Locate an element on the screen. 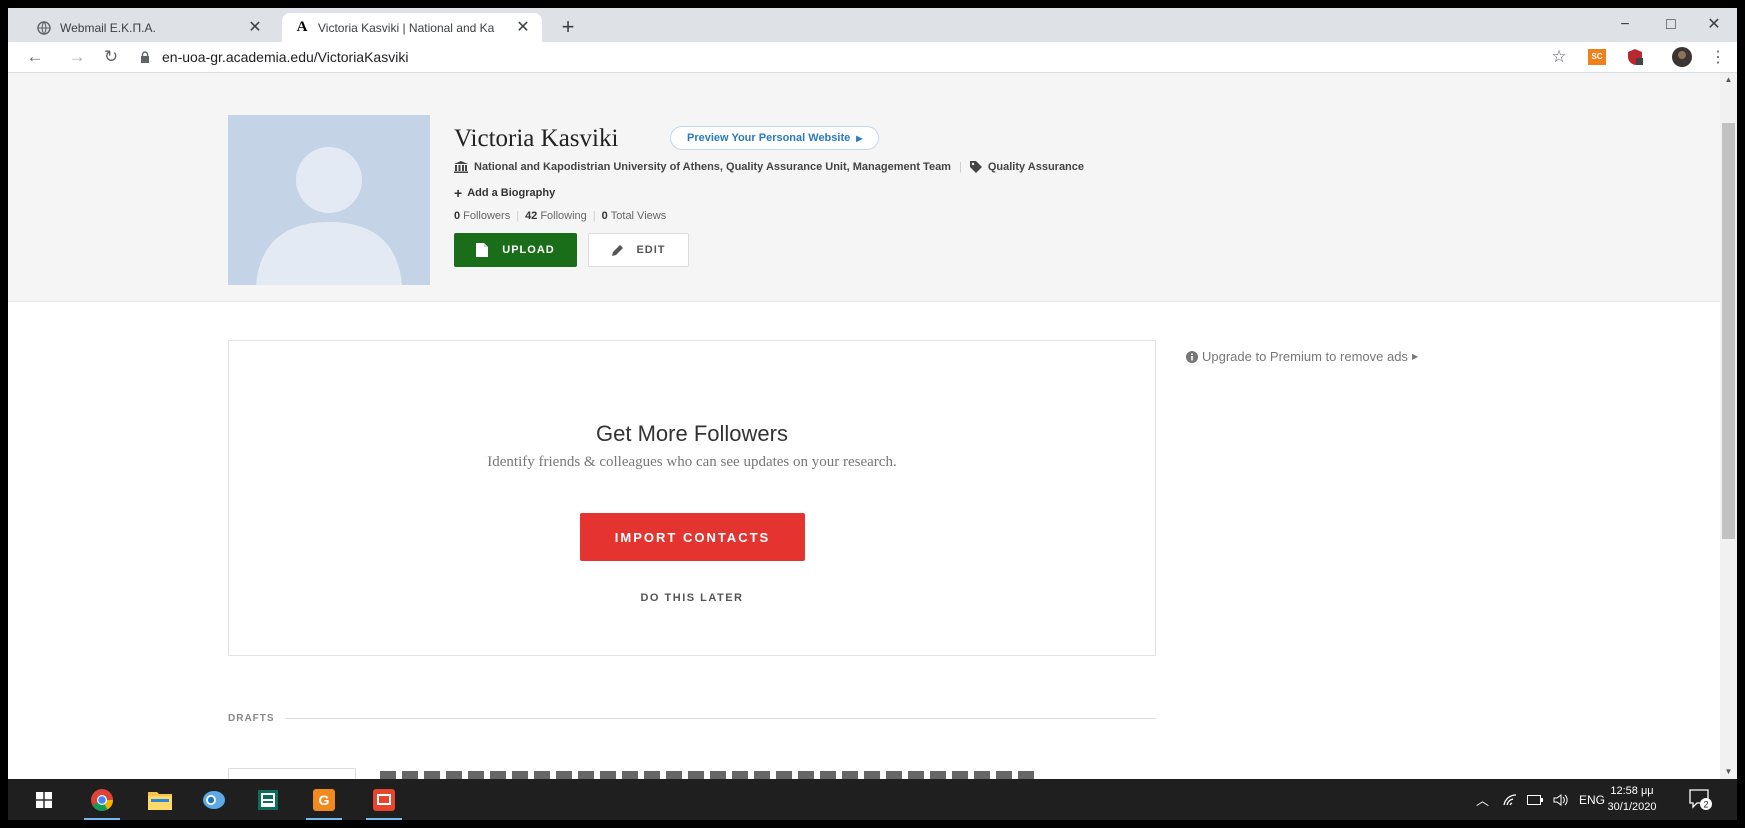 Image resolution: width=1745 pixels, height=828 pixels. views-count: 0 is located at coordinates (604, 216).